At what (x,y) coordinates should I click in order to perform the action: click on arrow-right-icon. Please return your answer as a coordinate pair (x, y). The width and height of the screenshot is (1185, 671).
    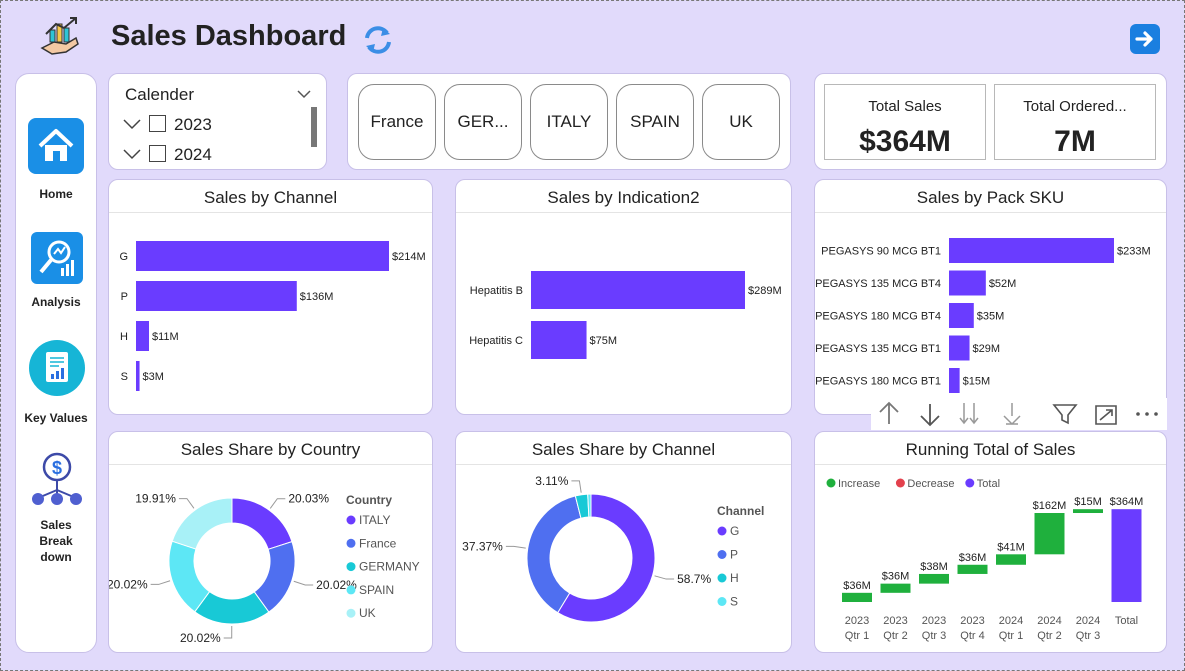
    Looking at the image, I should click on (1145, 39).